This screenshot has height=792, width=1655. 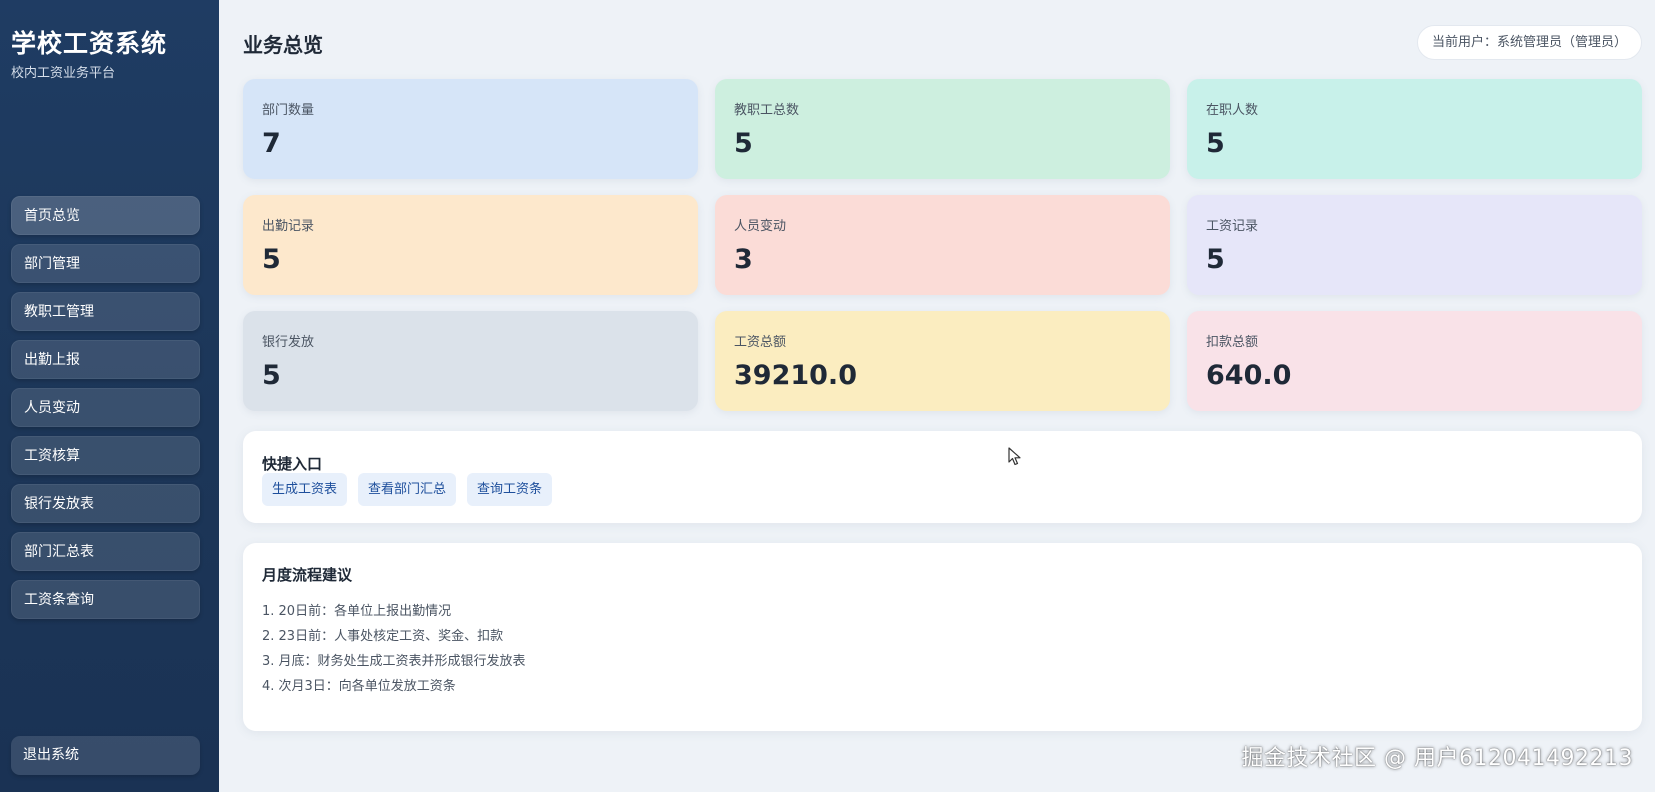 I want to click on stat-card: 在职人数 5, so click(x=1414, y=129).